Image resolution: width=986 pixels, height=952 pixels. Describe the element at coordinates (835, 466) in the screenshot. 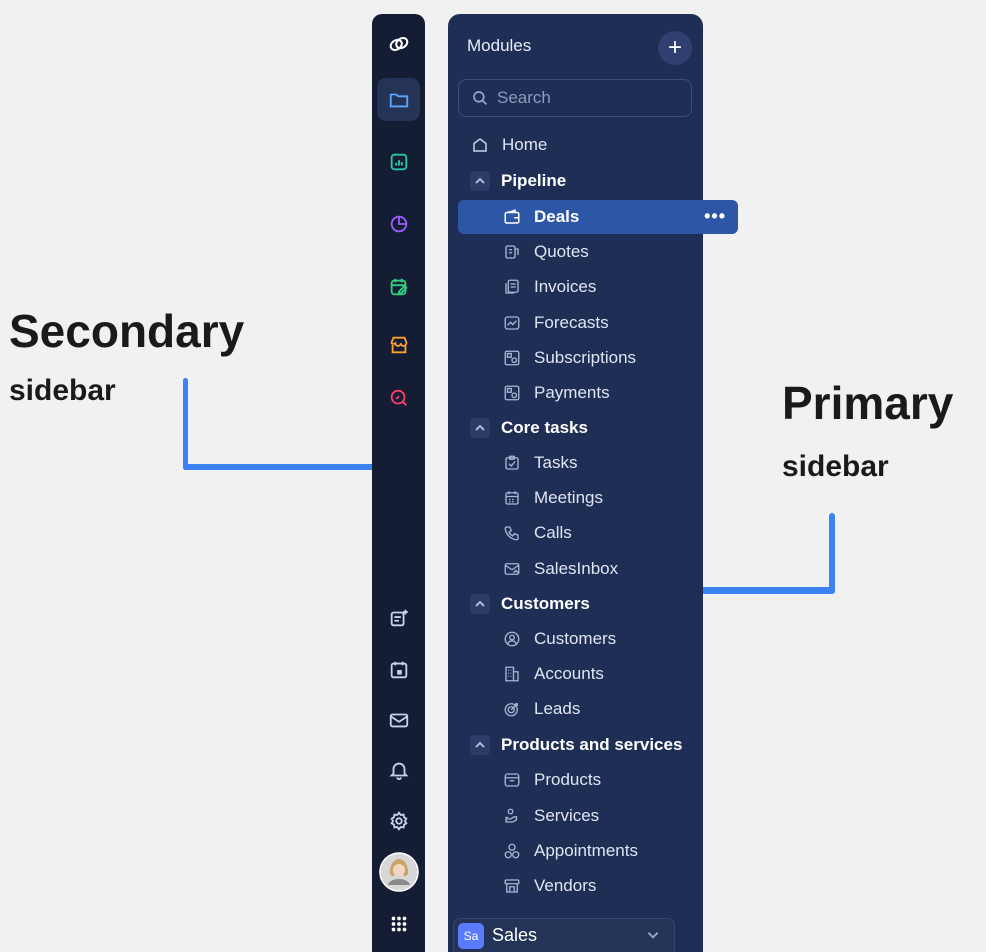

I see `primary-annotation-subtitle: sidebar` at that location.